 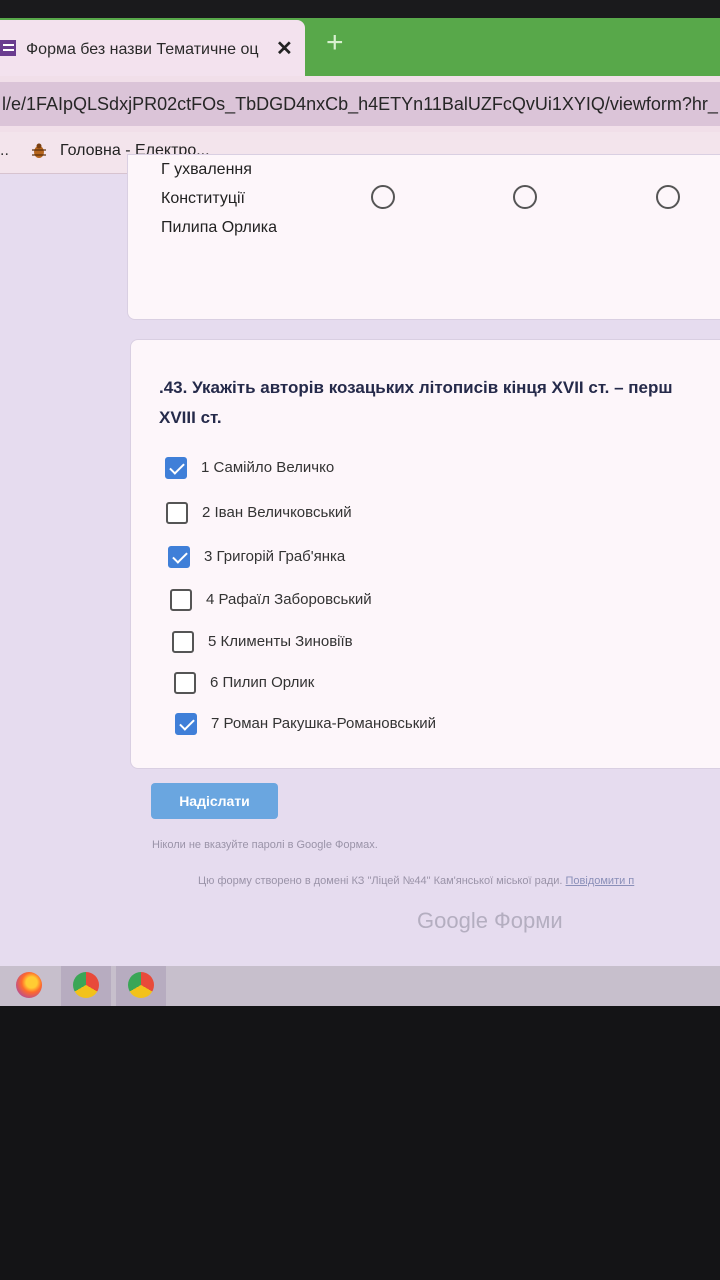 What do you see at coordinates (423, 237) in the screenshot?
I see `previous-question-card: Г ухвалення Конституції Пилипа Орлика` at bounding box center [423, 237].